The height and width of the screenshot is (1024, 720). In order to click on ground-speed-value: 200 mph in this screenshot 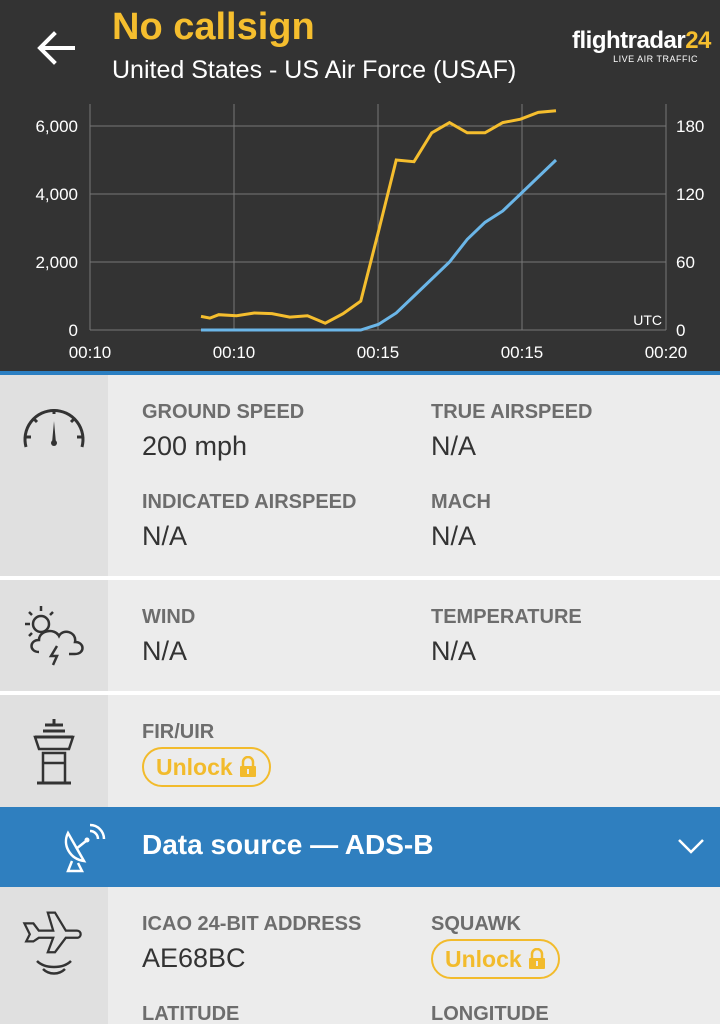, I will do `click(195, 446)`.